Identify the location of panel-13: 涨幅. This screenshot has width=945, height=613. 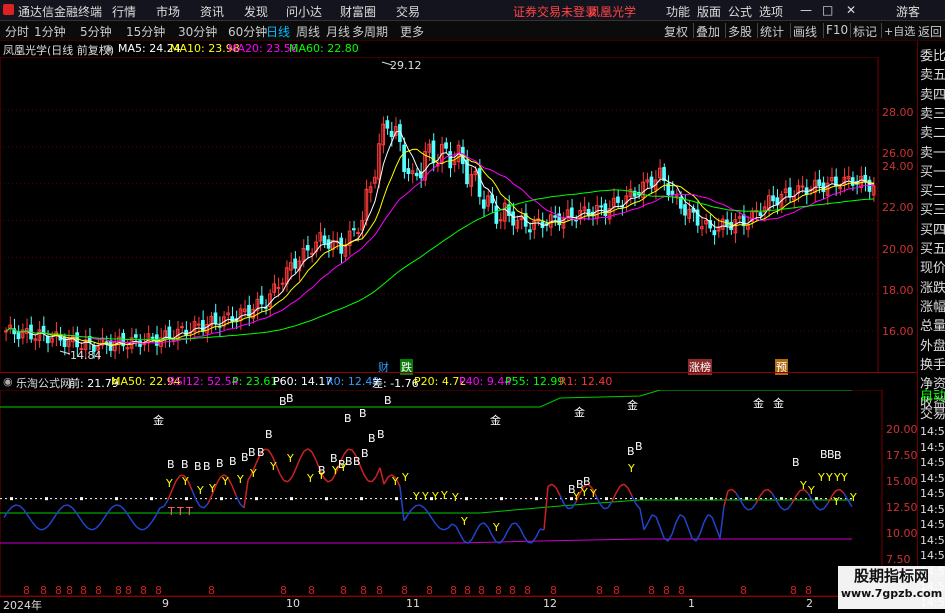
(932, 305).